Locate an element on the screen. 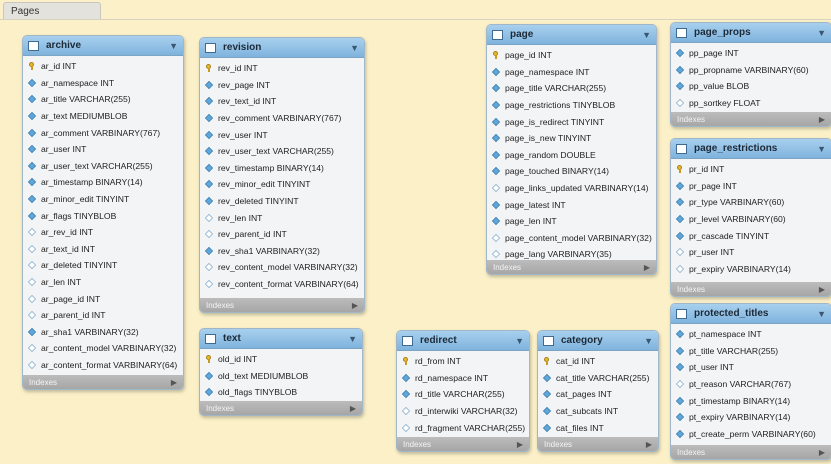 This screenshot has height=464, width=831. column-row: rev_content_format VARBINARY(64) is located at coordinates (282, 284).